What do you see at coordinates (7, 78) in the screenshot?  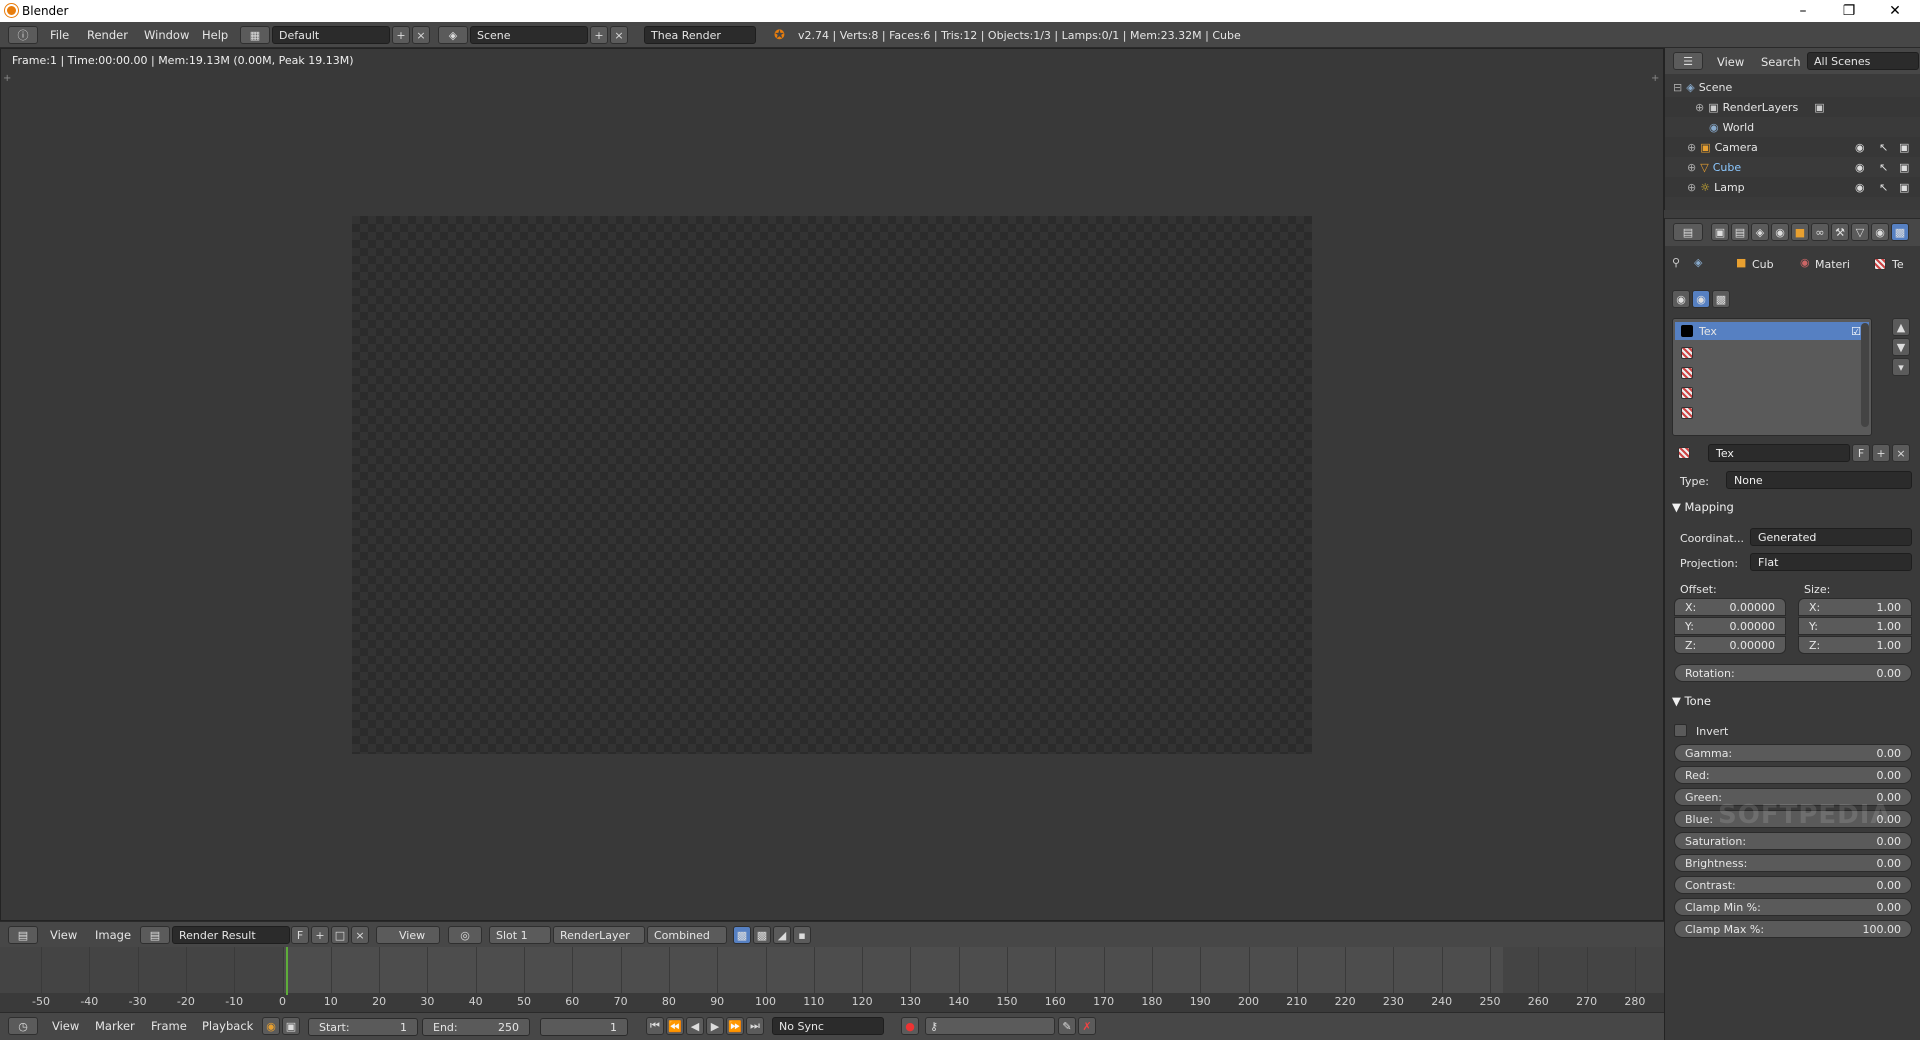 I see `corner-plus-icon: +` at bounding box center [7, 78].